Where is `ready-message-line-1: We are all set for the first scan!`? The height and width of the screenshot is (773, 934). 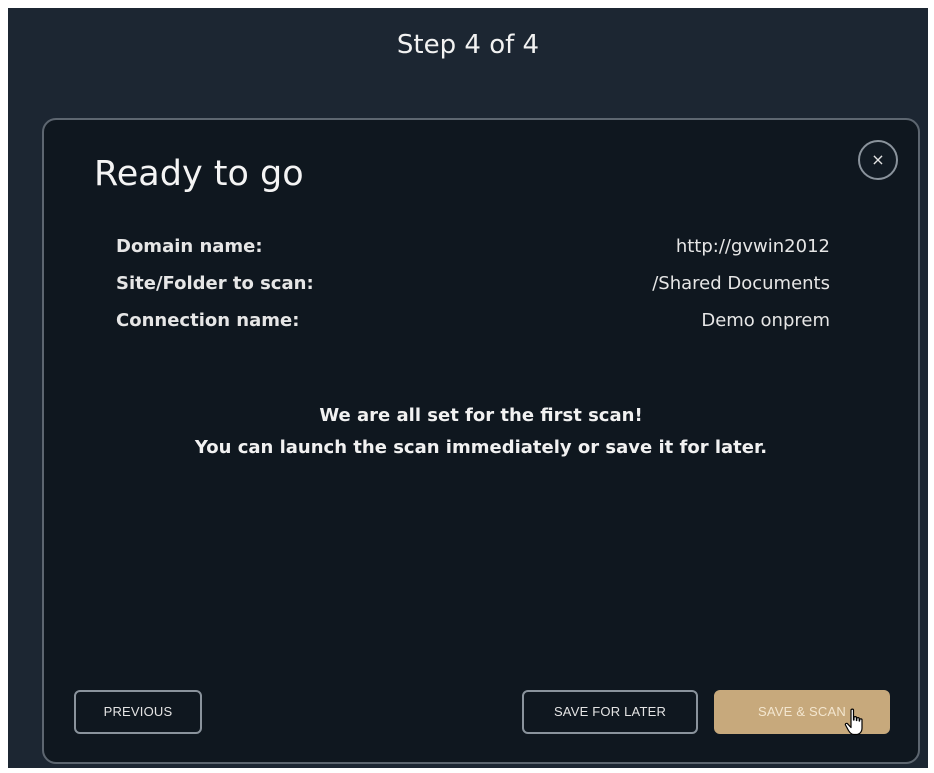 ready-message-line-1: We are all set for the first scan! is located at coordinates (481, 415).